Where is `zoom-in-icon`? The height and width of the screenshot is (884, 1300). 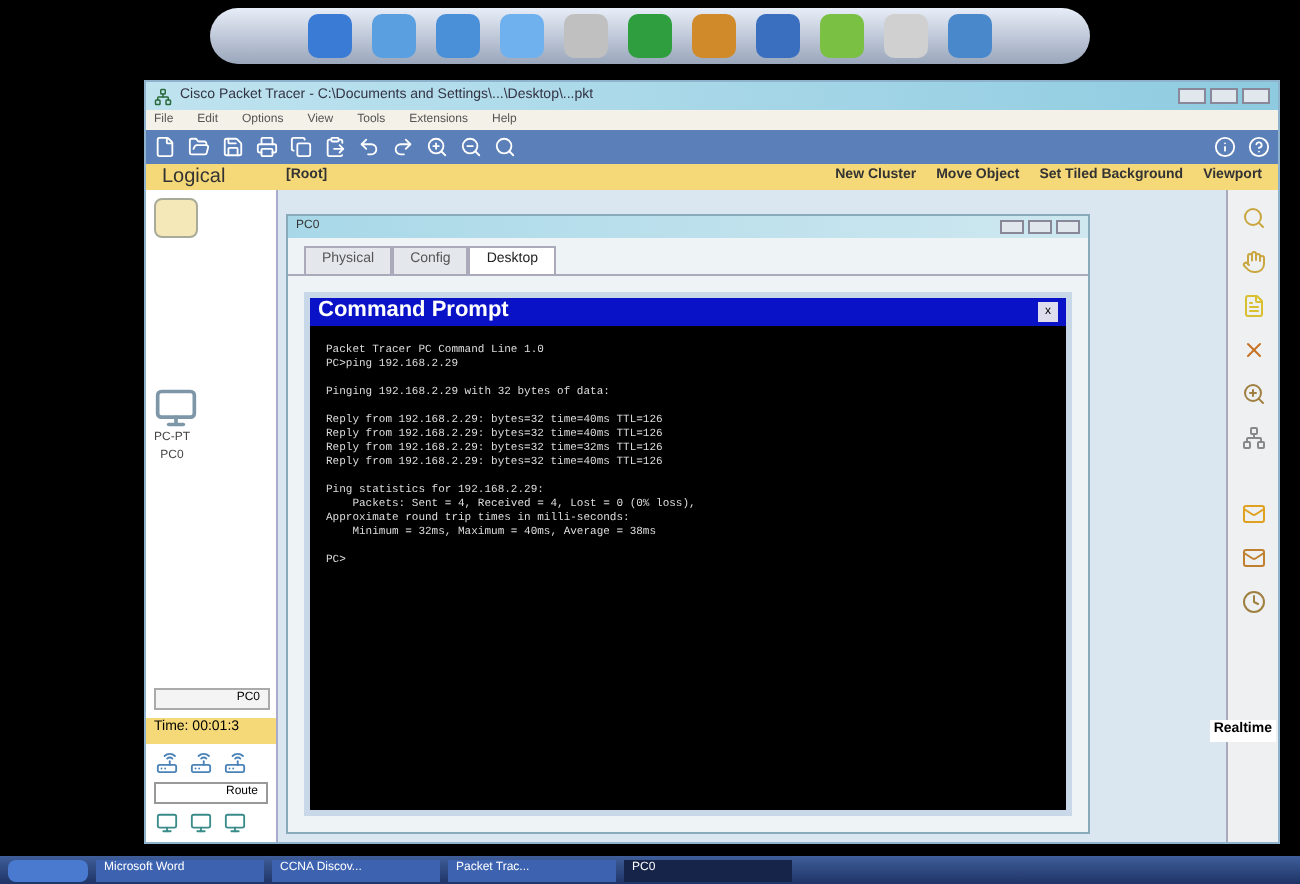
zoom-in-icon is located at coordinates (437, 147).